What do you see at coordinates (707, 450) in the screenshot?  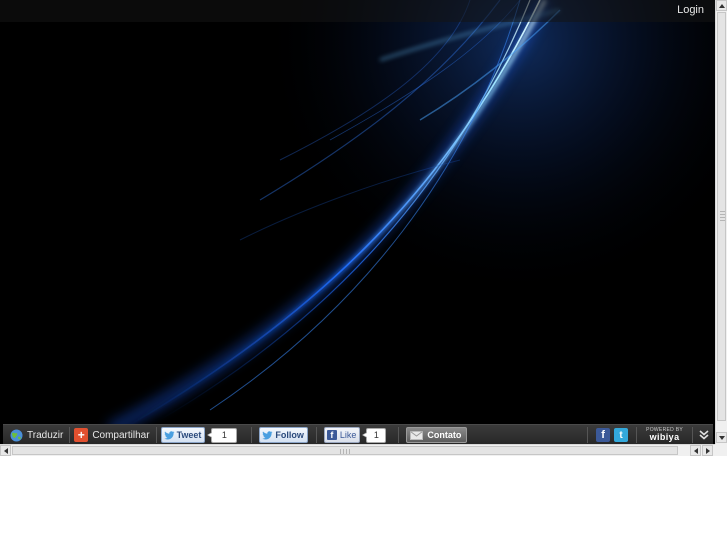 I see `scroll-right-arrow` at bounding box center [707, 450].